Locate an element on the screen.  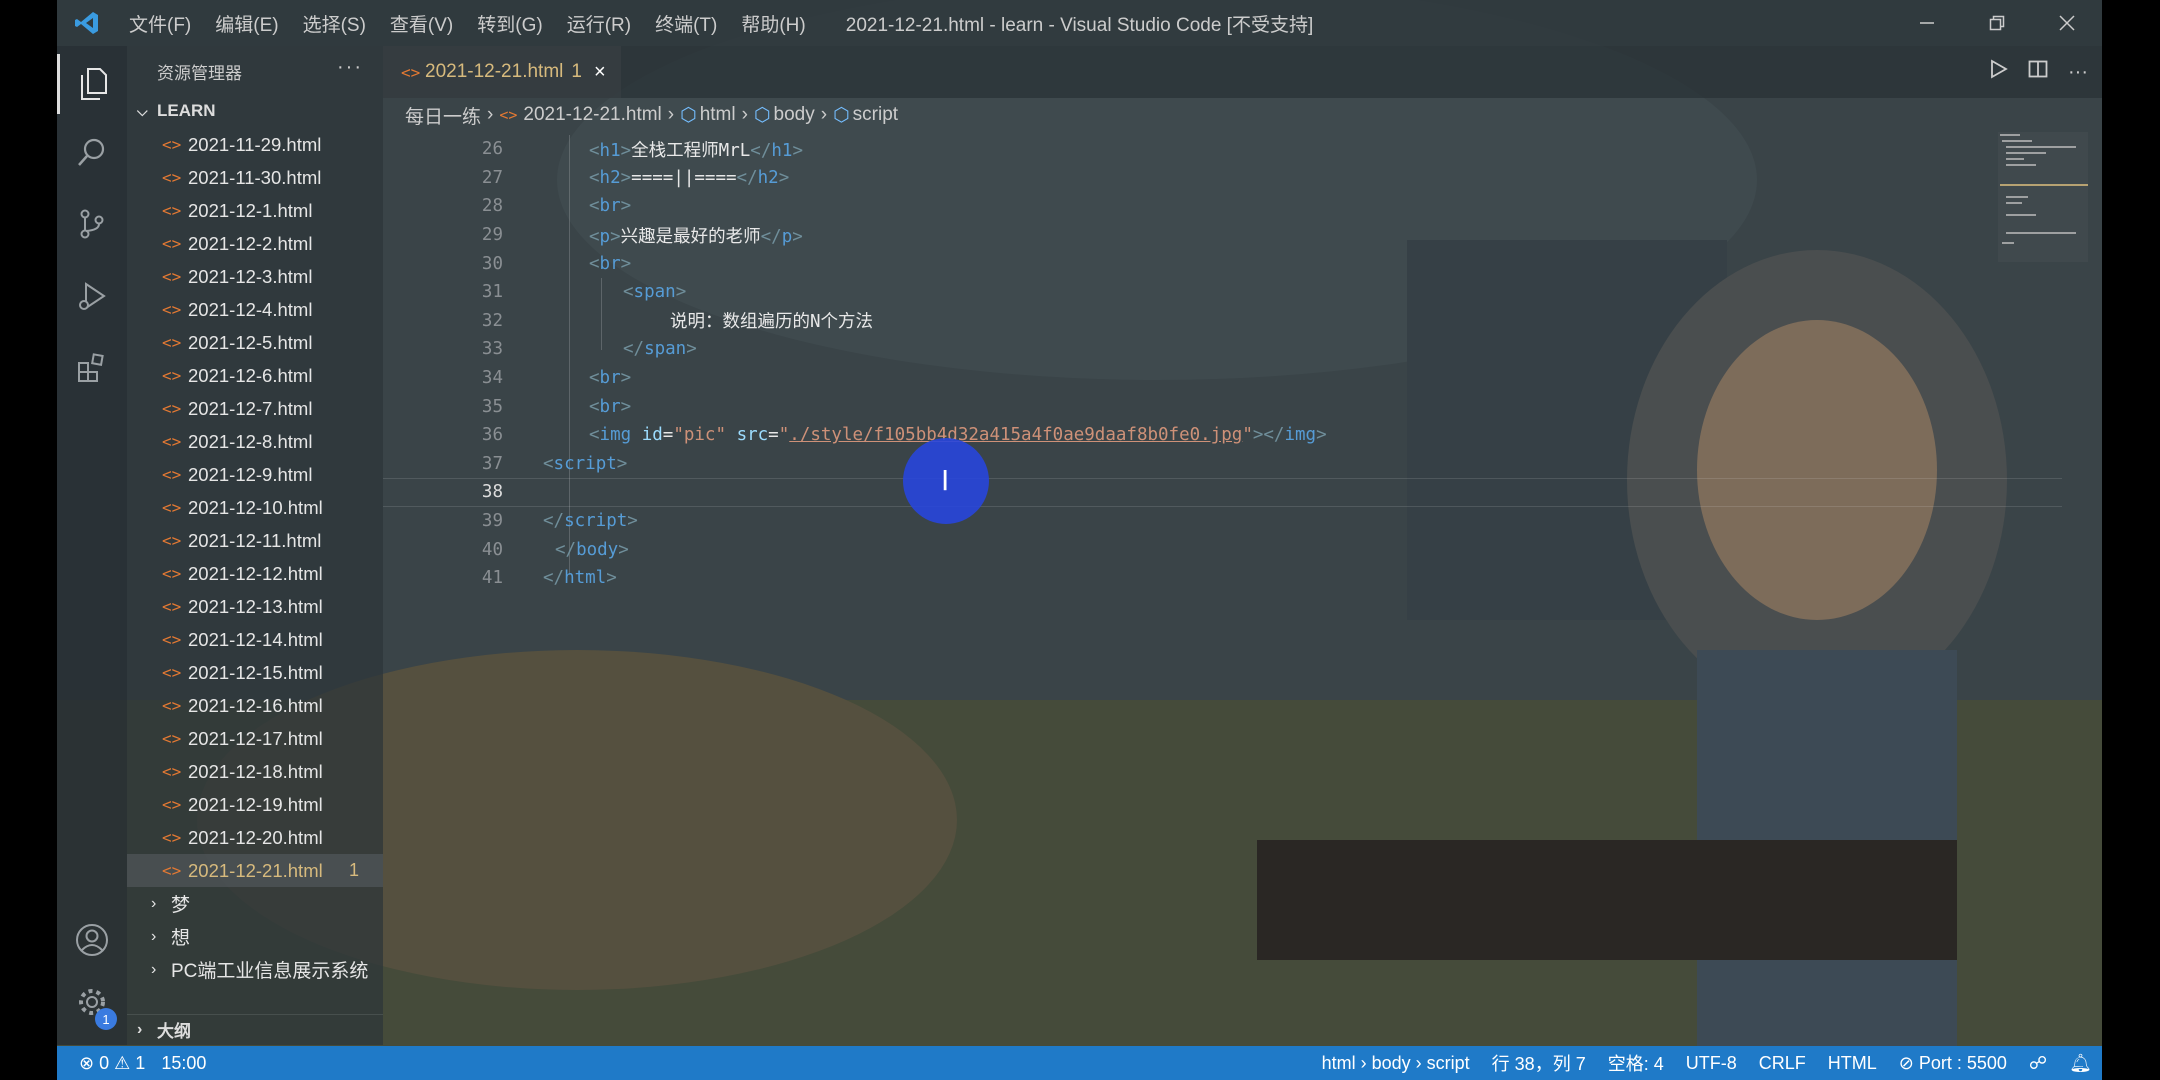
minimap is located at coordinates (2043, 197).